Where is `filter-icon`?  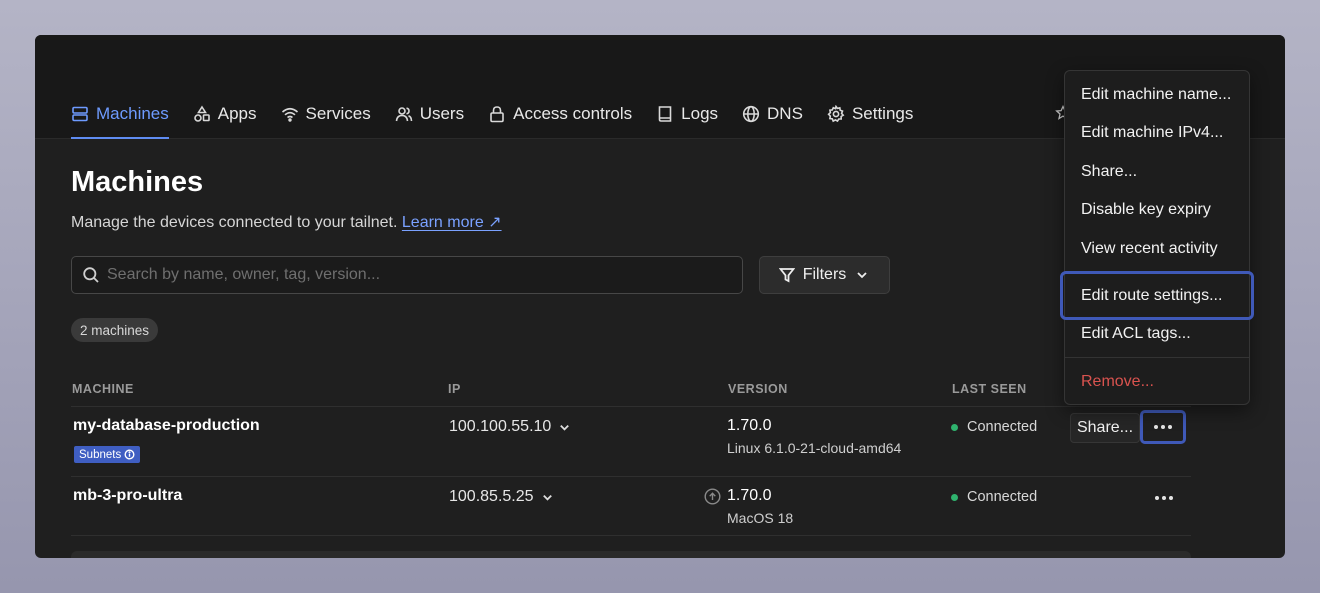 filter-icon is located at coordinates (786, 275).